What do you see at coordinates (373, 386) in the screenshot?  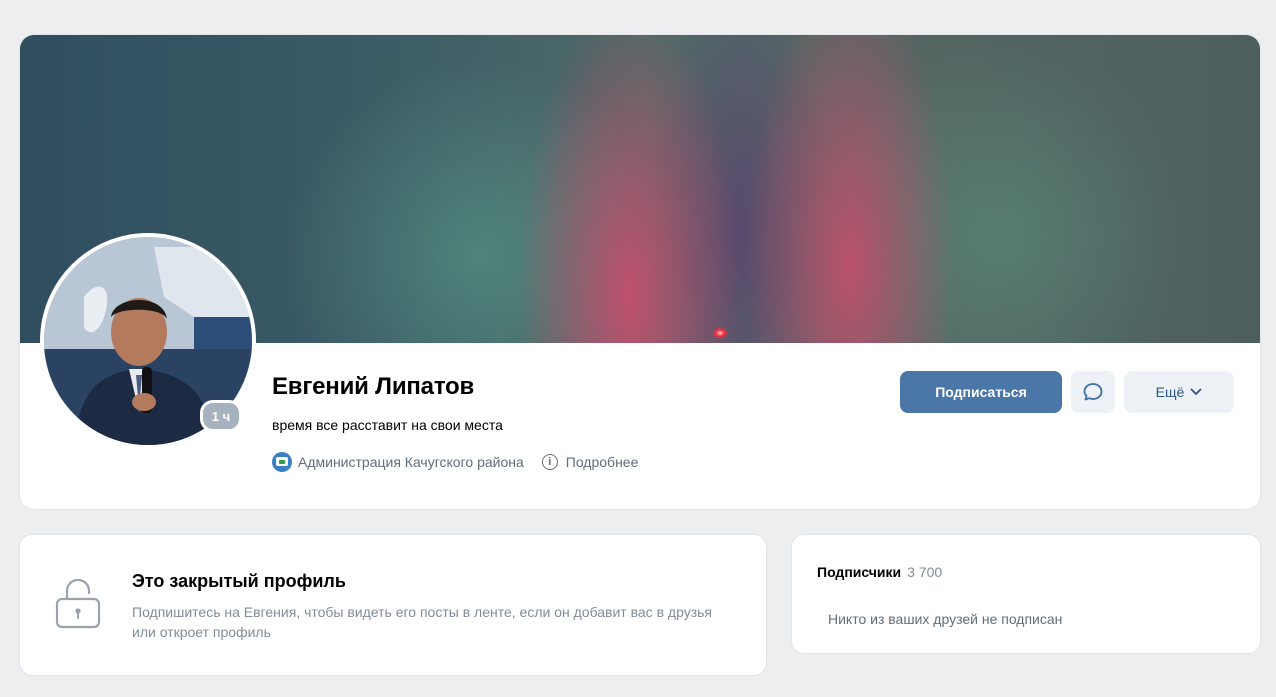 I see `profile-name: Евгений Липатов` at bounding box center [373, 386].